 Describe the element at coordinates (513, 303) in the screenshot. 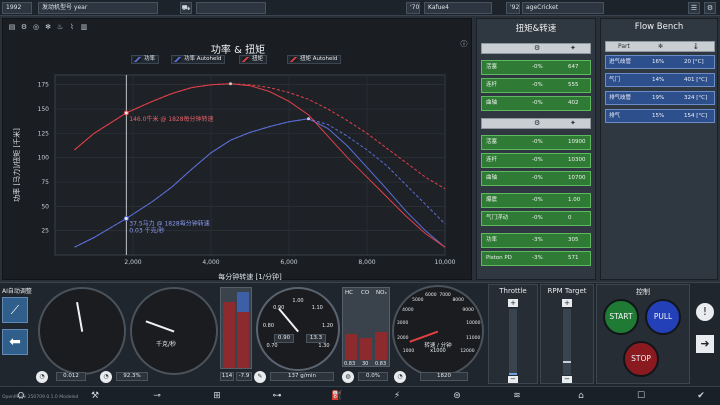

I see `throttle-plus-button: +` at that location.